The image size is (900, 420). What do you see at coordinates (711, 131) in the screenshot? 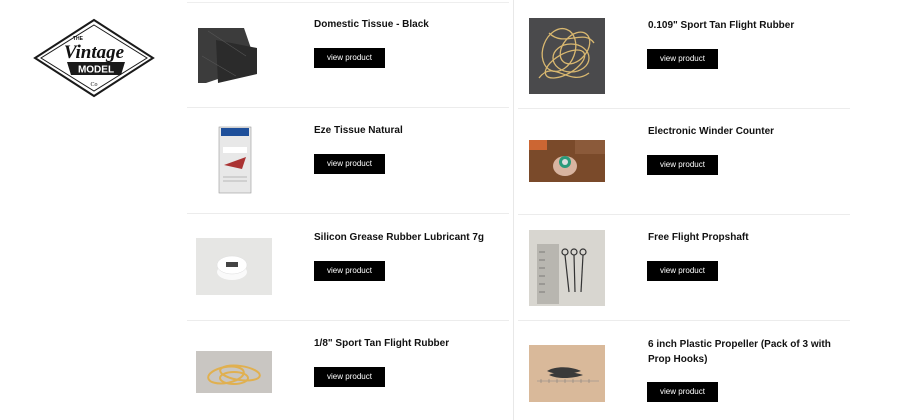
I see `product-title: Electronic Winder Counter` at bounding box center [711, 131].